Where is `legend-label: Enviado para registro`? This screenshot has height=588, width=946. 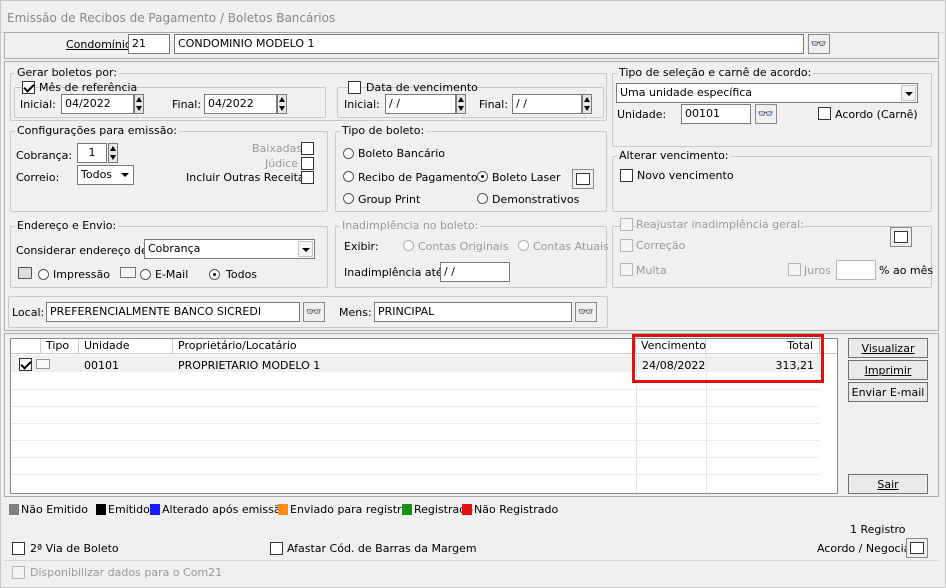
legend-label: Enviado para registro is located at coordinates (349, 509).